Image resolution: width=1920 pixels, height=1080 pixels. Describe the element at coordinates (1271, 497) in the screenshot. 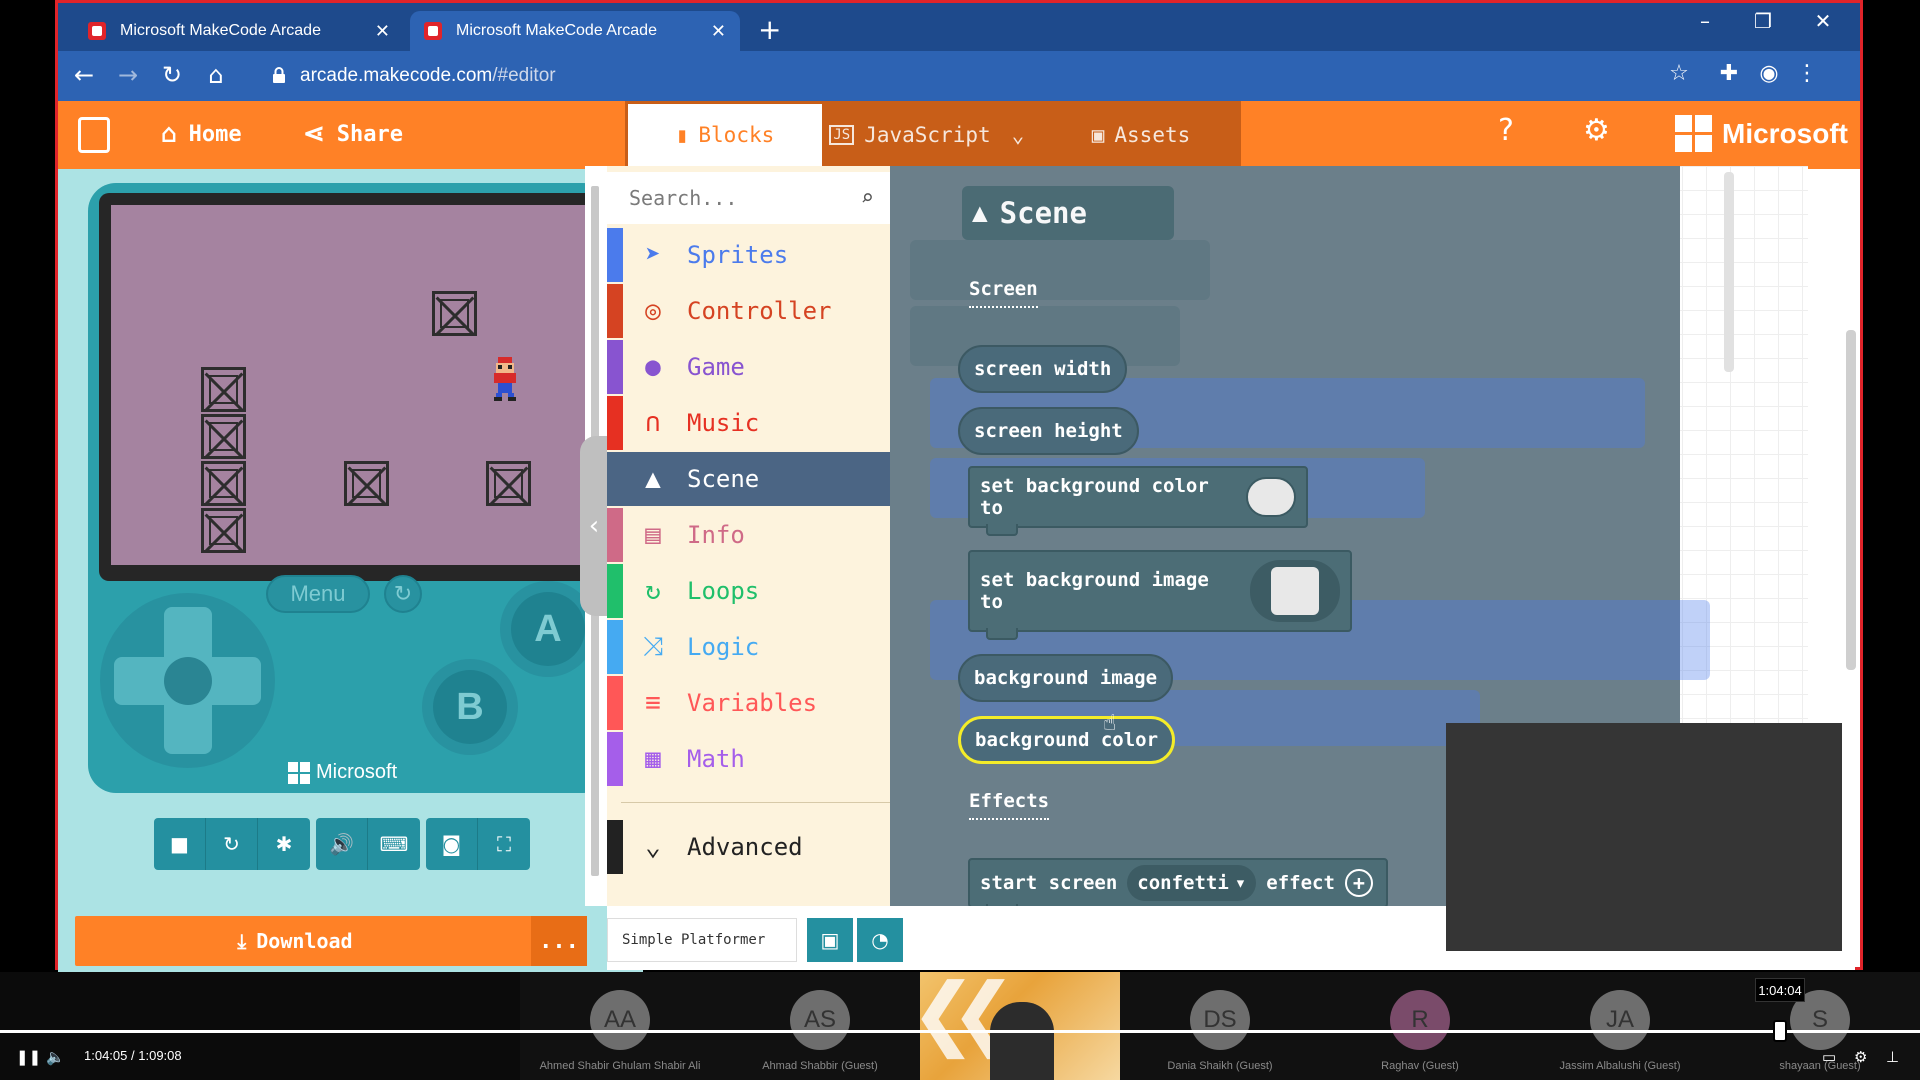

I see `color-picker-field` at that location.